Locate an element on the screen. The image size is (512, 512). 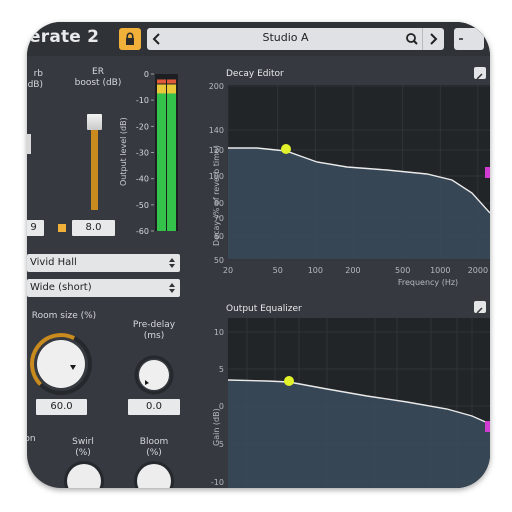
search-icon is located at coordinates (412, 39).